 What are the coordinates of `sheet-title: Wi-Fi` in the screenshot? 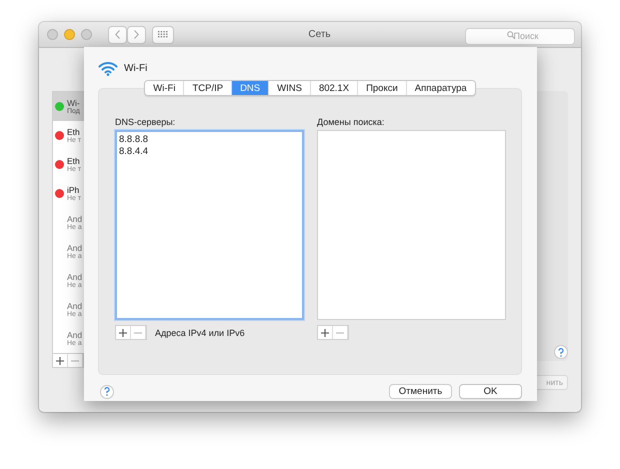 It's located at (136, 68).